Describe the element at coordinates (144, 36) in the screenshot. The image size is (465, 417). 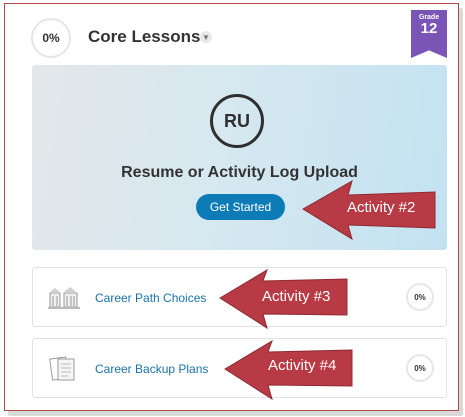
I see `section-title: Core Lessons` at that location.